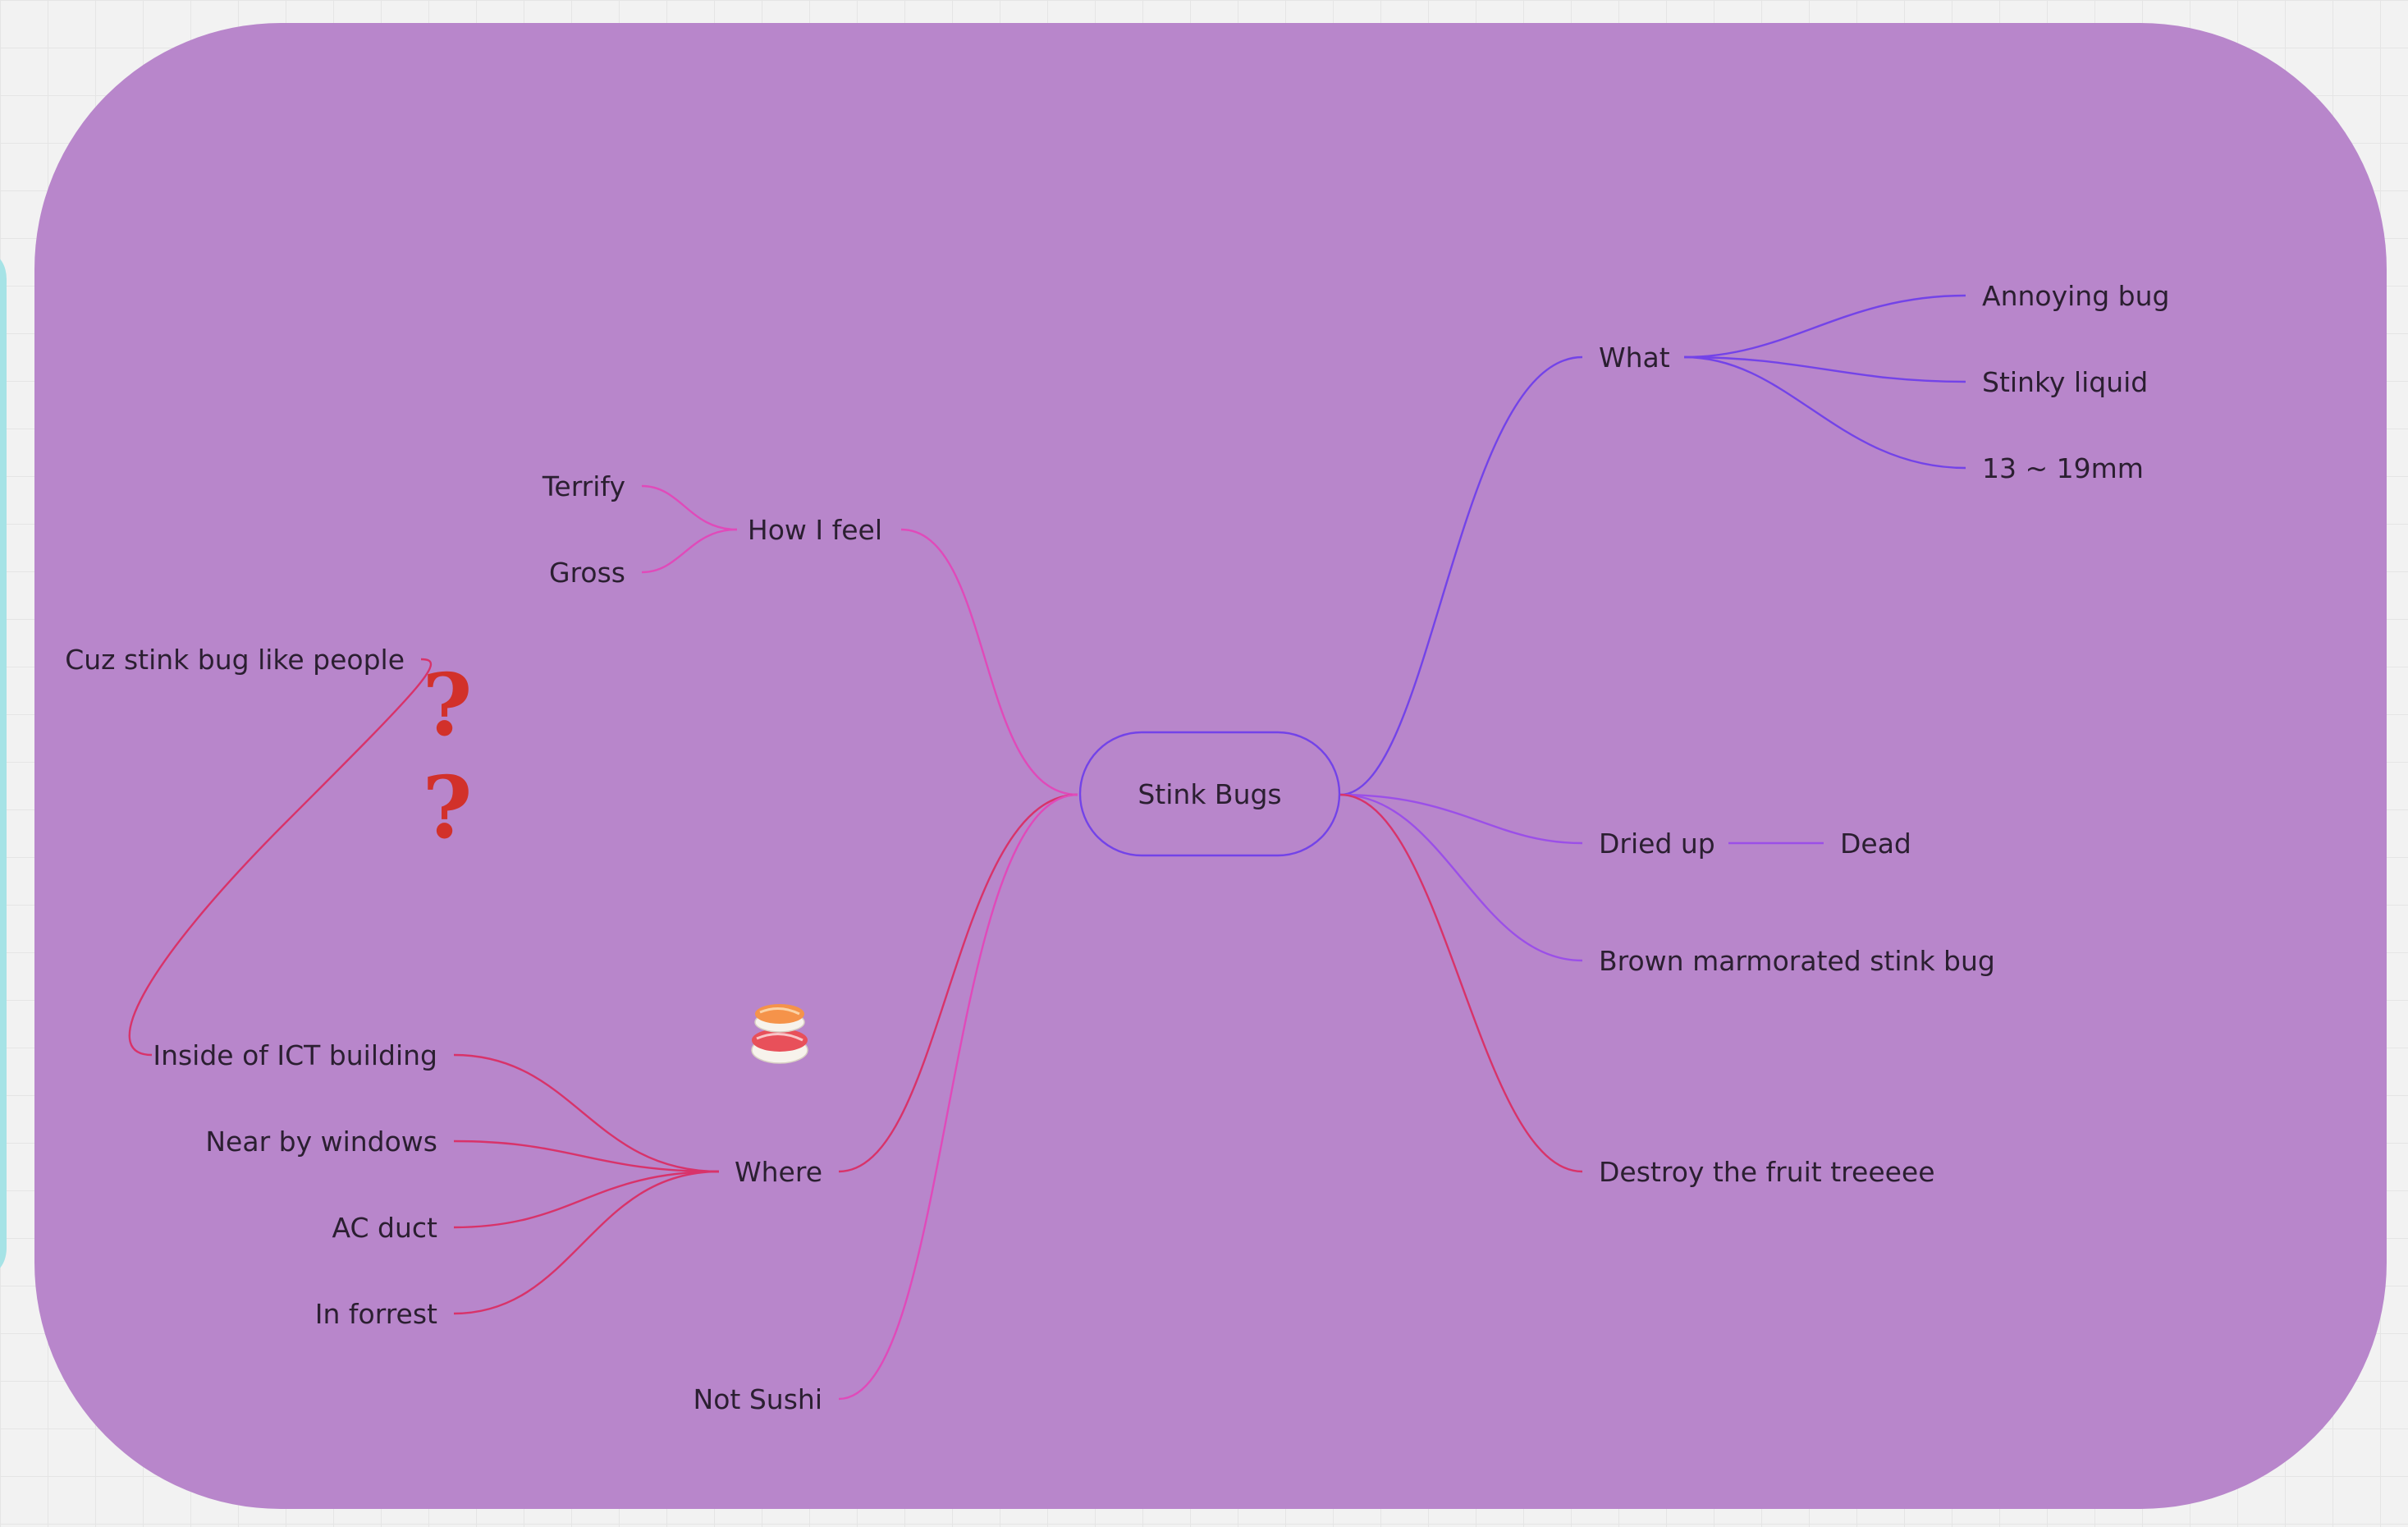 This screenshot has height=1527, width=2408. What do you see at coordinates (758, 1399) in the screenshot?
I see `node-not-sushi: Not Sushi` at bounding box center [758, 1399].